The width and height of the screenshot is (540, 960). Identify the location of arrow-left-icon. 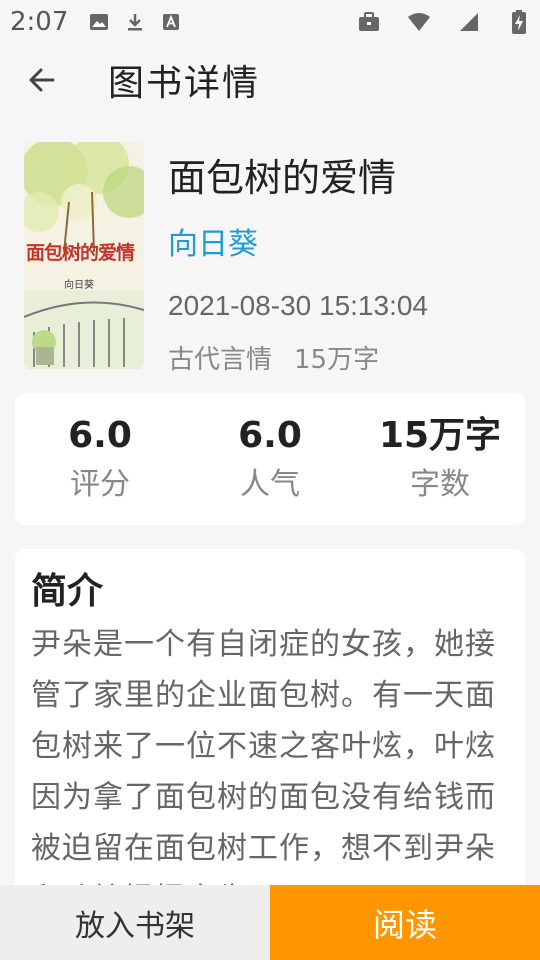
(42, 80).